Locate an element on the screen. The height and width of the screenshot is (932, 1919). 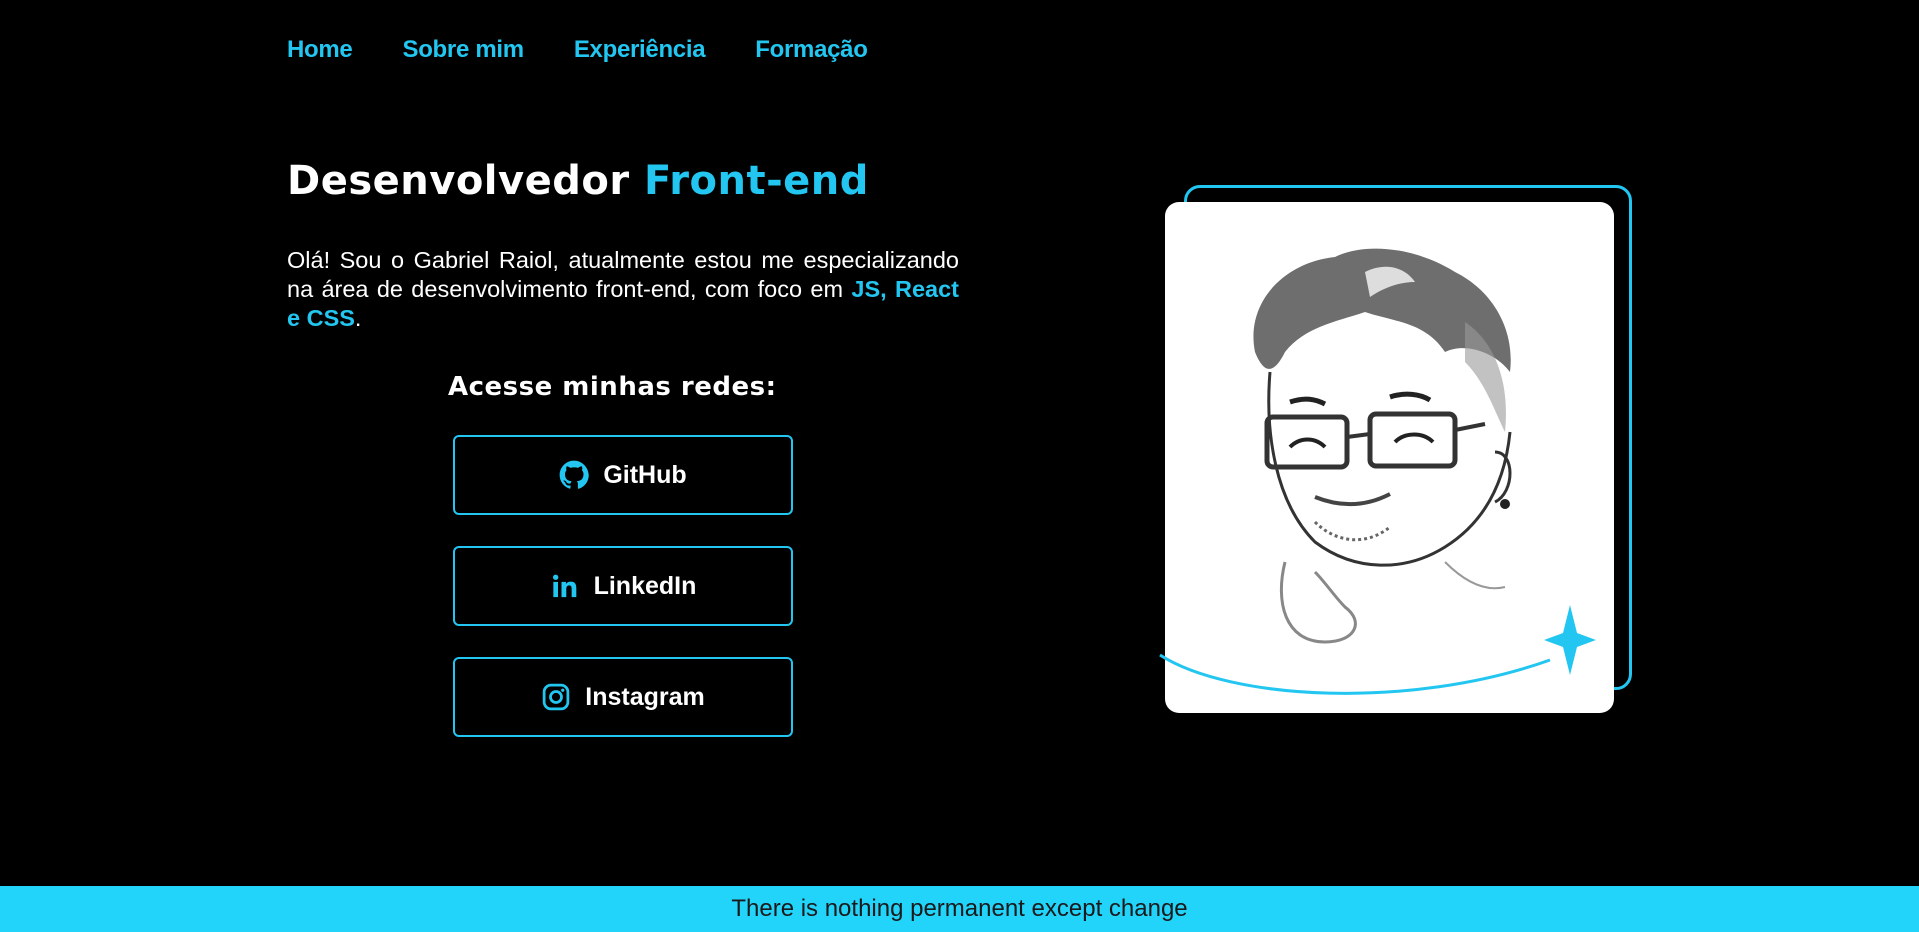
linkedin-label: LinkedIn is located at coordinates (645, 585).